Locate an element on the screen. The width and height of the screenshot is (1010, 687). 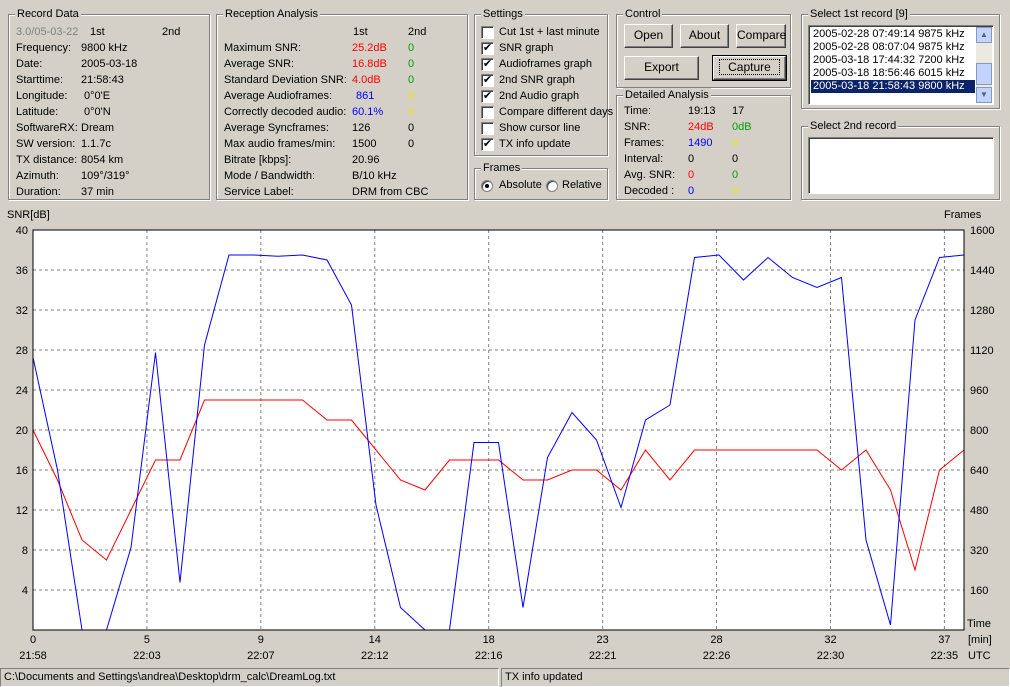
capture-button: Capture is located at coordinates (749, 68).